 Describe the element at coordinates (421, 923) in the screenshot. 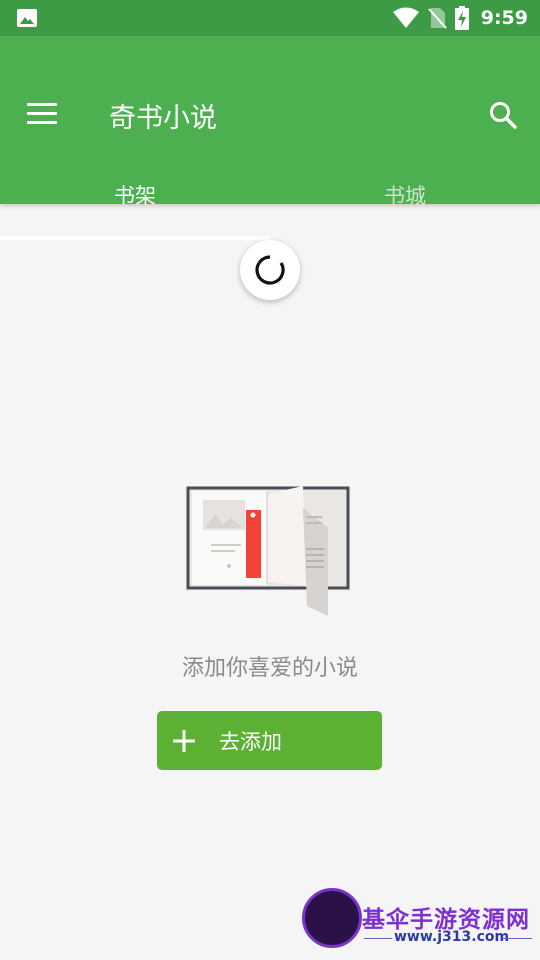

I see `watermark: 基伞手游资源网 www.j313.com` at that location.